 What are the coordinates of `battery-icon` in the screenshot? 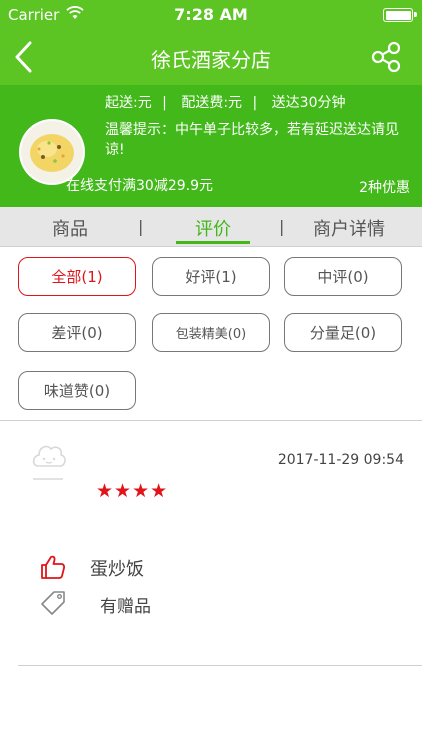 It's located at (400, 15).